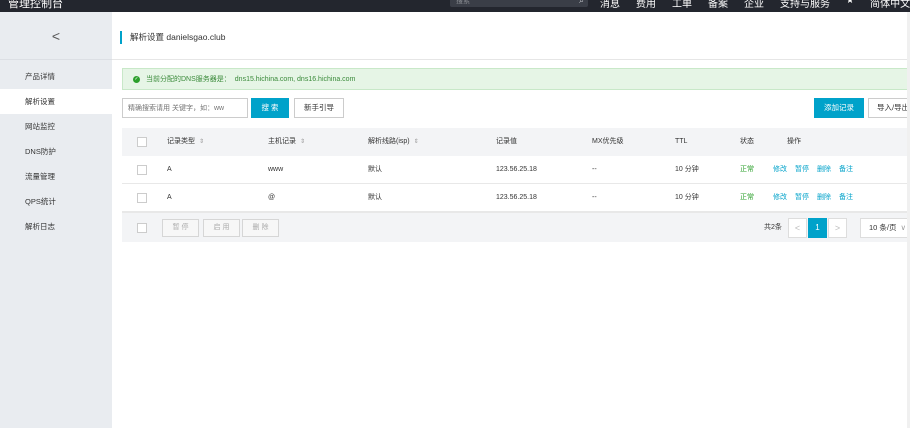 The width and height of the screenshot is (910, 428). I want to click on header-ttl: TTL, so click(681, 141).